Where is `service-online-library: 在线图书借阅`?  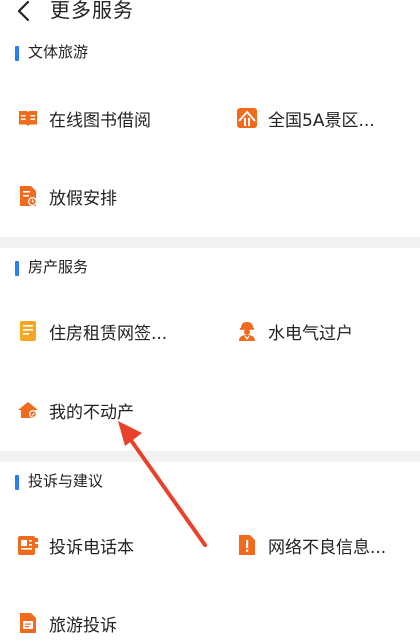 service-online-library: 在线图书借阅 is located at coordinates (112, 118).